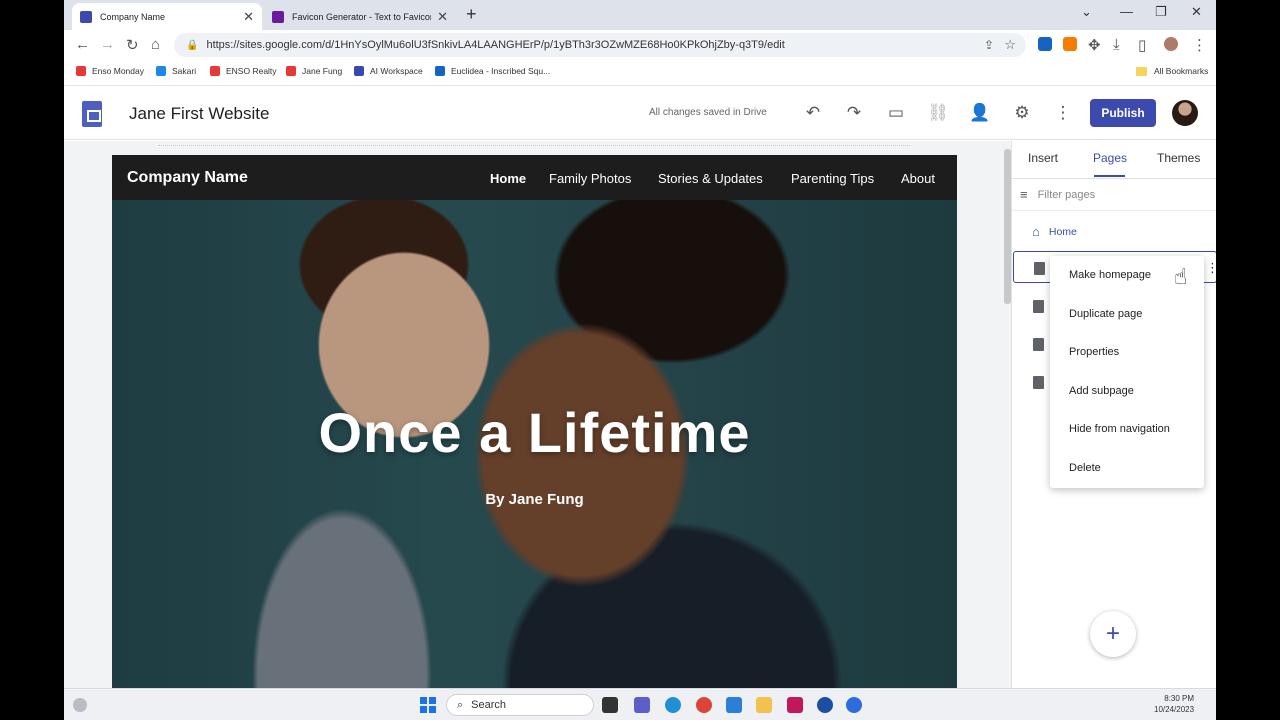 The image size is (1280, 720). What do you see at coordinates (710, 178) in the screenshot?
I see `nav-stories-updates: Stories & Updates` at bounding box center [710, 178].